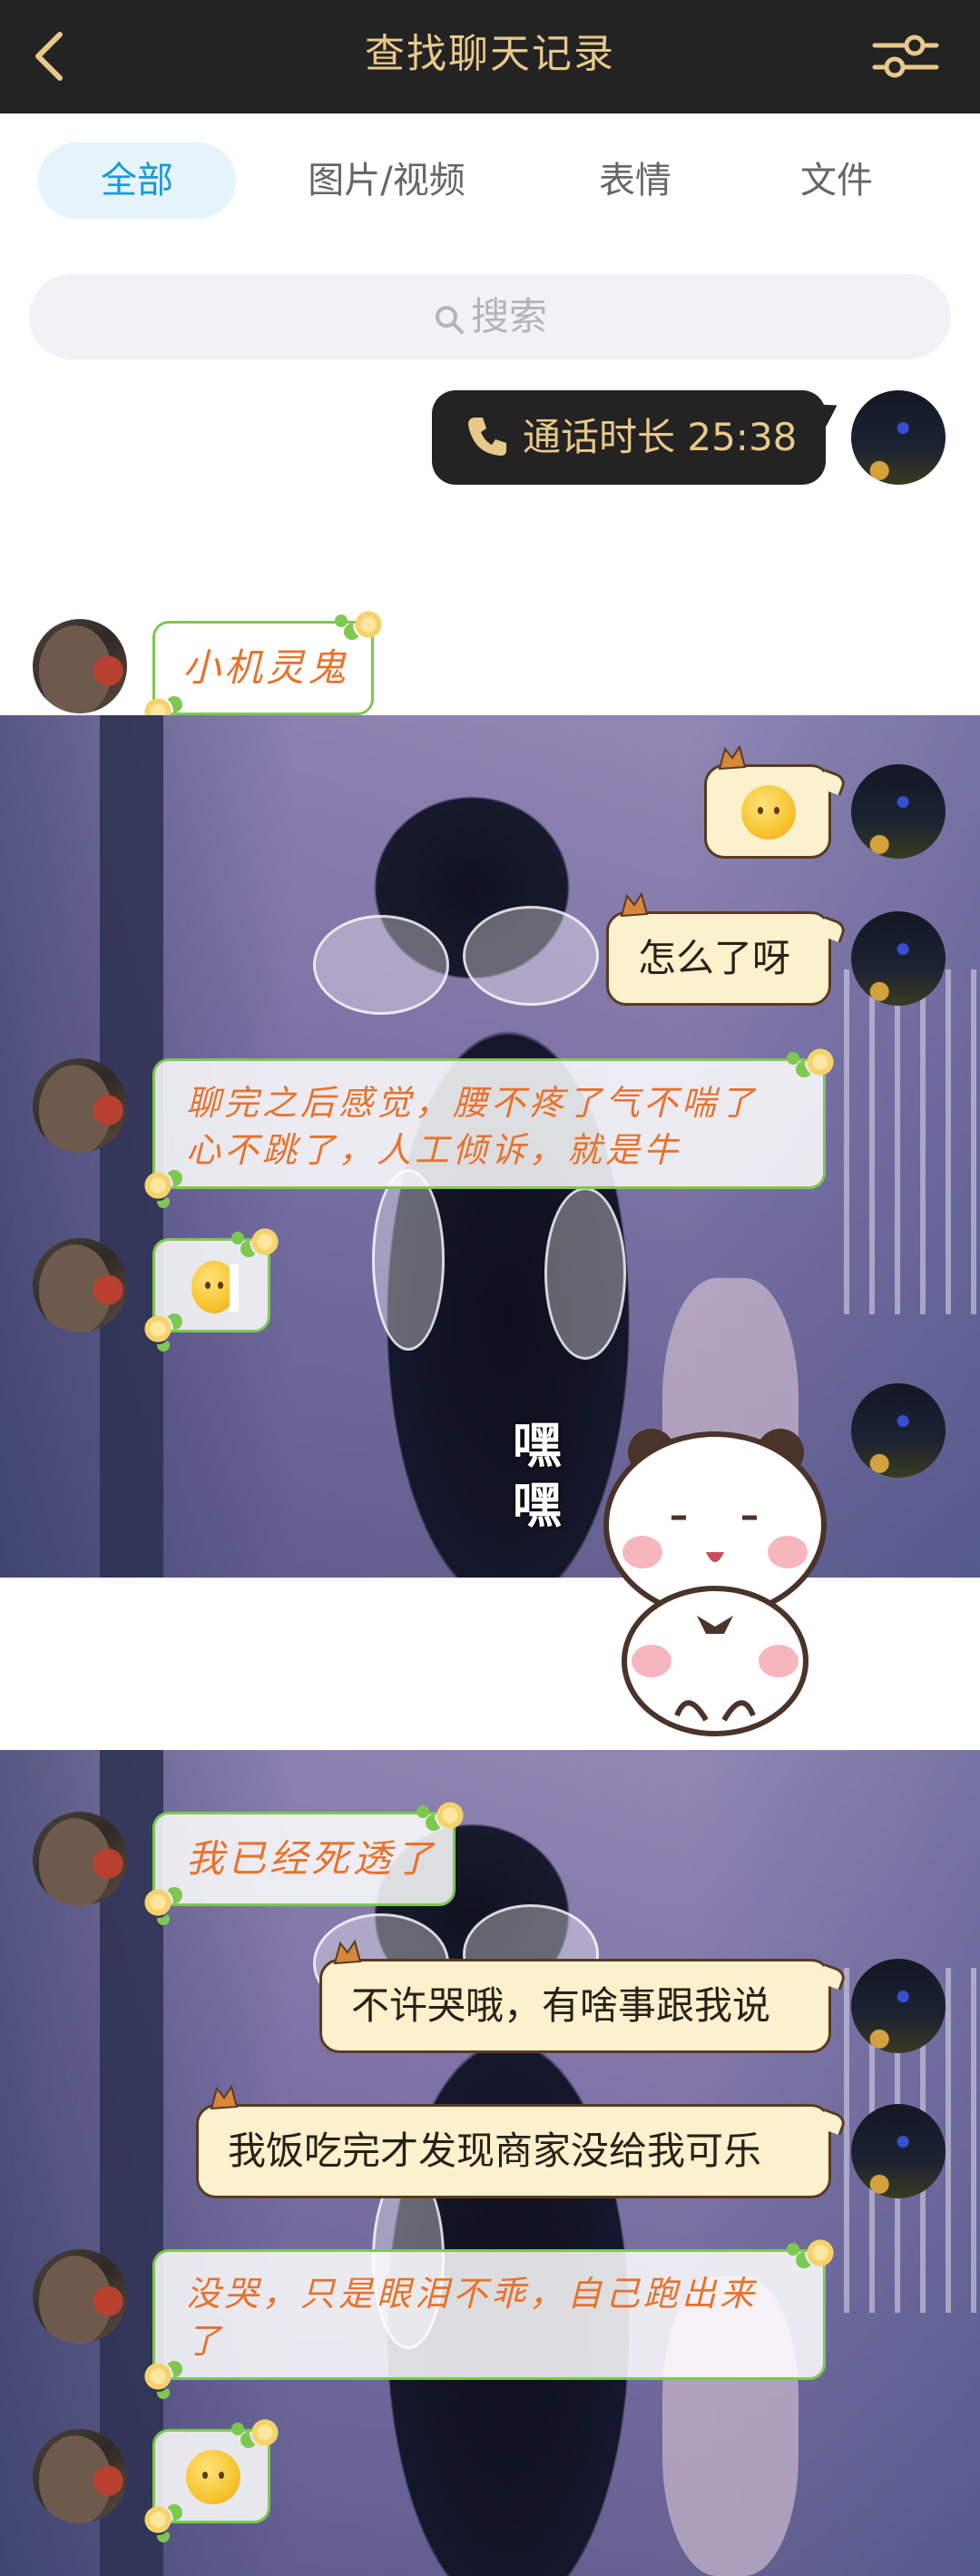 This screenshot has width=980, height=2576. Describe the element at coordinates (266, 667) in the screenshot. I see `message-text: 小机灵鬼` at that location.